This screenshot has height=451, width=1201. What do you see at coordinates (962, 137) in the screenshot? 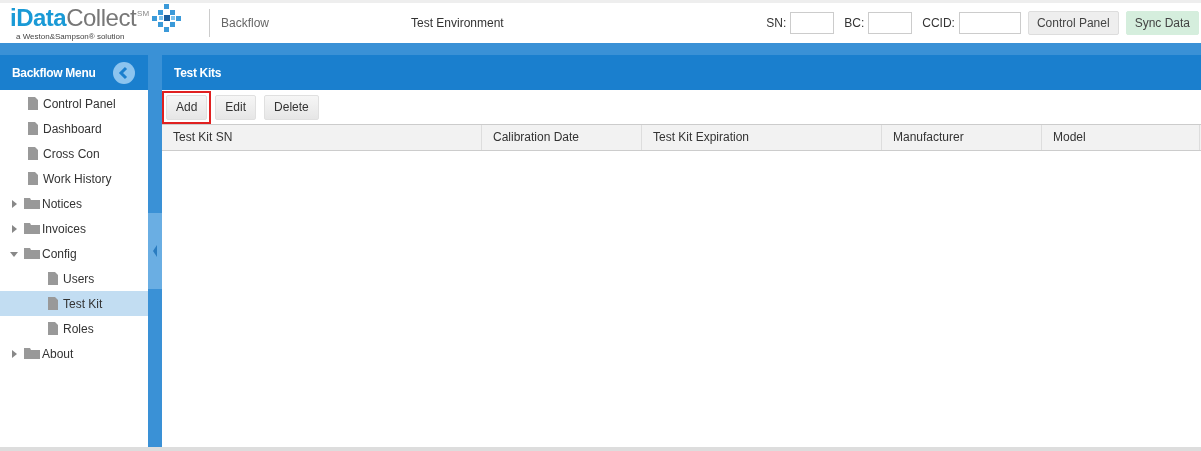
I see `column-header: Manufacturer` at bounding box center [962, 137].